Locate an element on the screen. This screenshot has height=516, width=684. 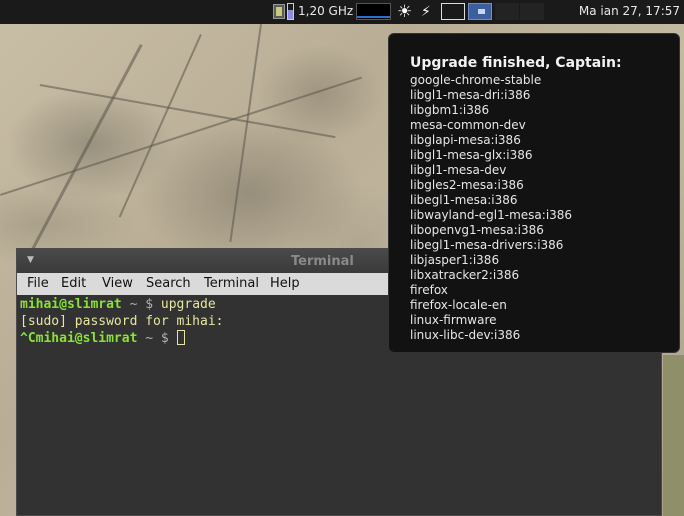
text-cursor is located at coordinates (180, 337).